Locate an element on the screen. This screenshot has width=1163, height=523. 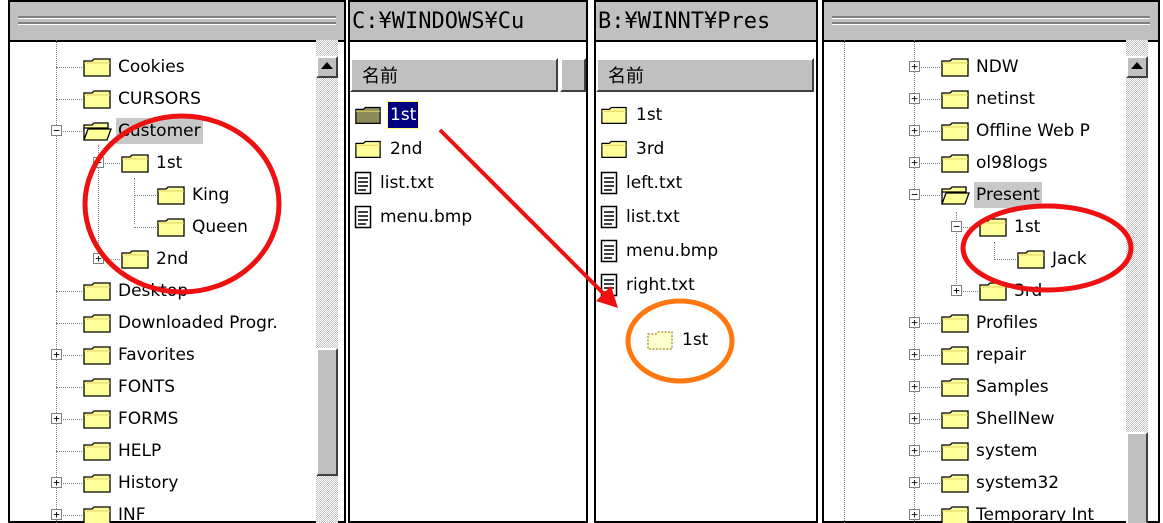
tree-item-label: 2nd is located at coordinates (172, 259).